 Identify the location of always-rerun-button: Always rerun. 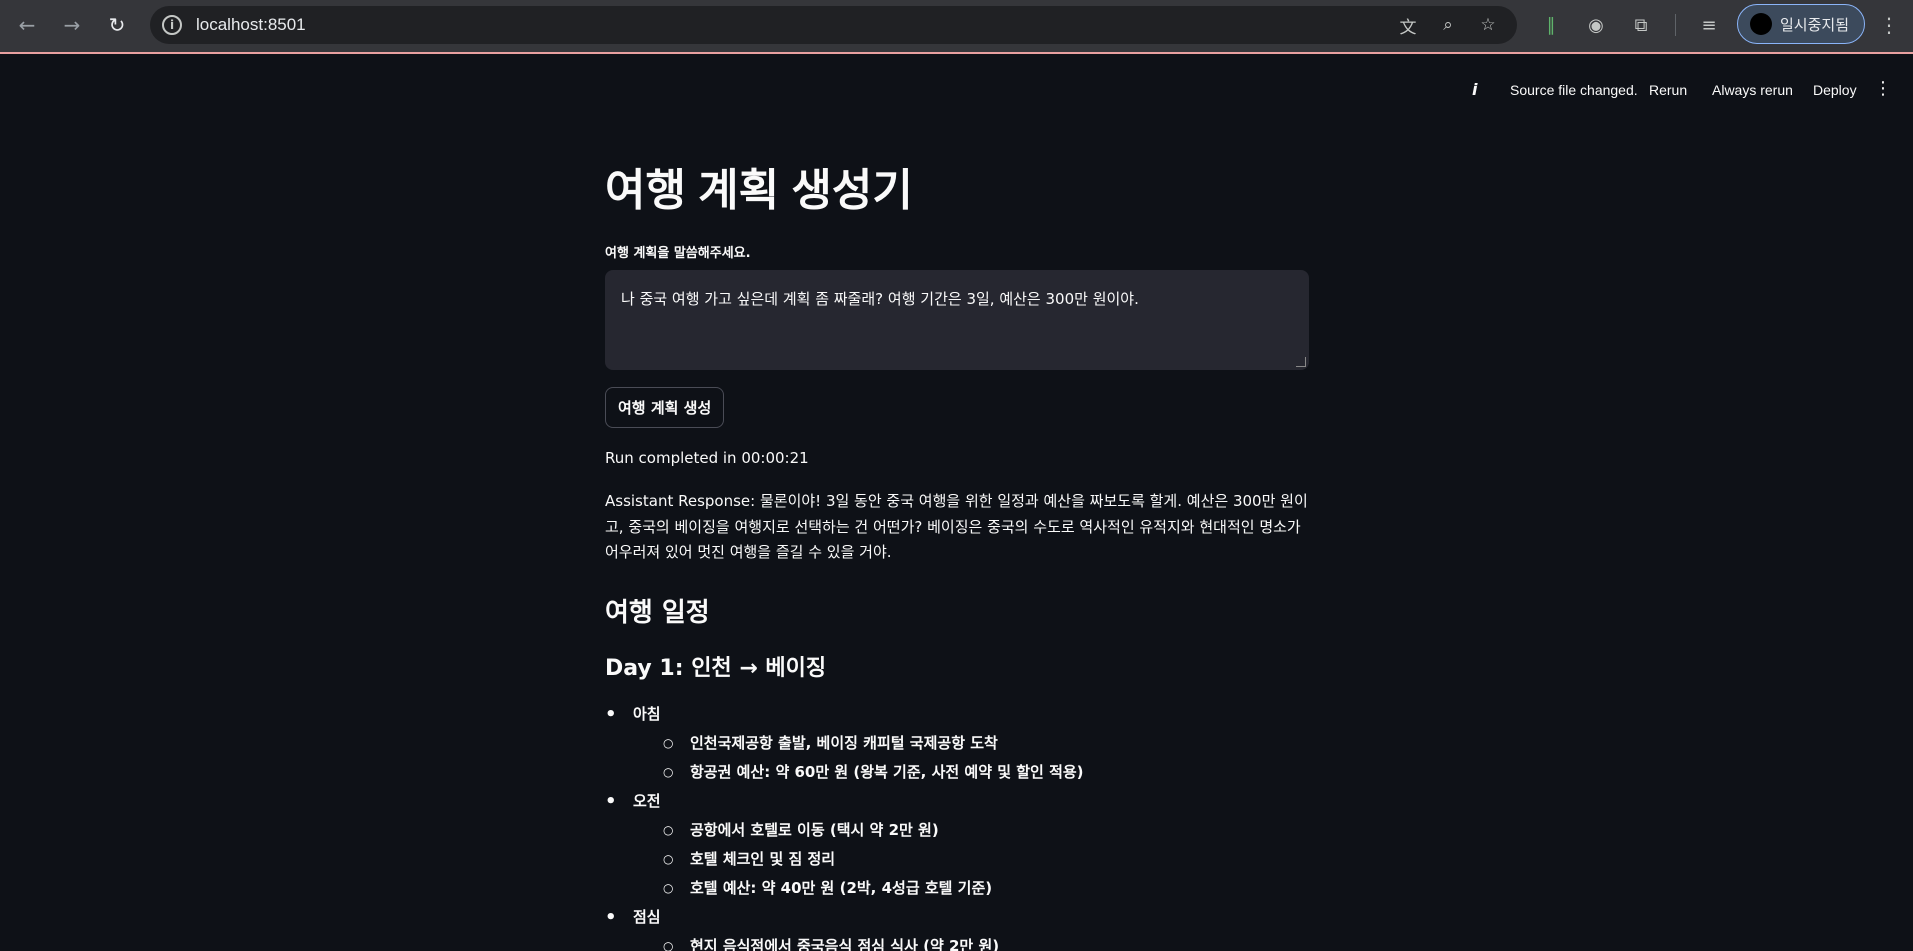
(1752, 90).